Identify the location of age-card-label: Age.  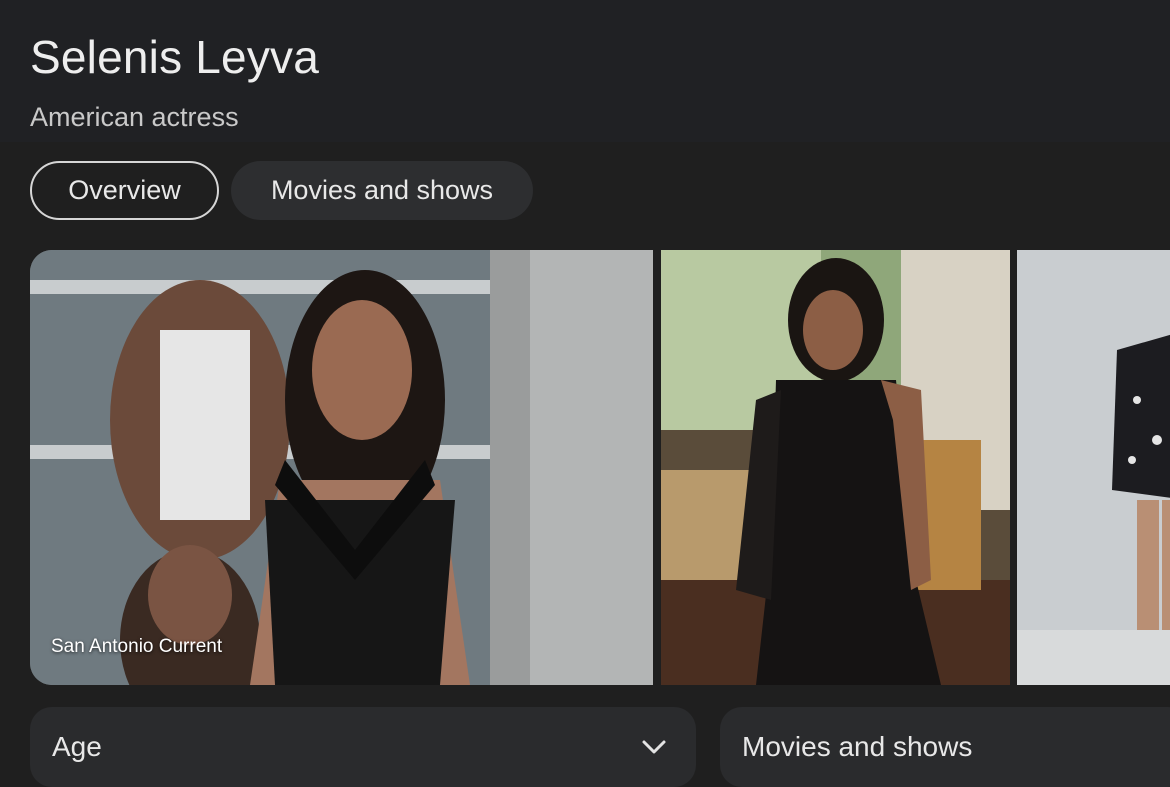
(77, 746).